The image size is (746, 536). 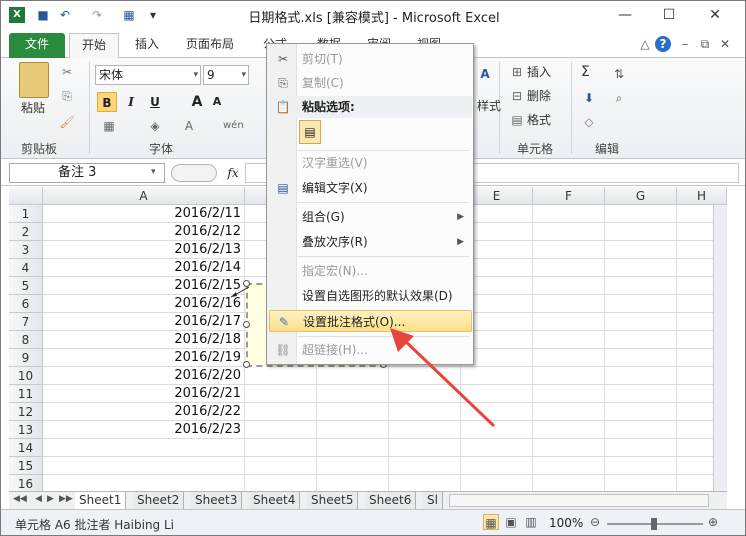 I want to click on grid-cell: 2016/2/22, so click(x=144, y=412).